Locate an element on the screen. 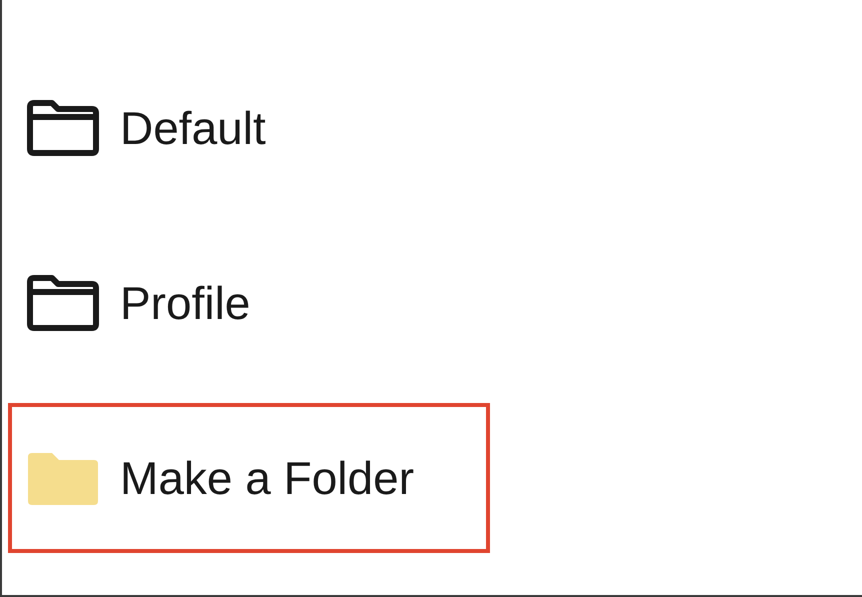  folder-label: Profile is located at coordinates (185, 303).